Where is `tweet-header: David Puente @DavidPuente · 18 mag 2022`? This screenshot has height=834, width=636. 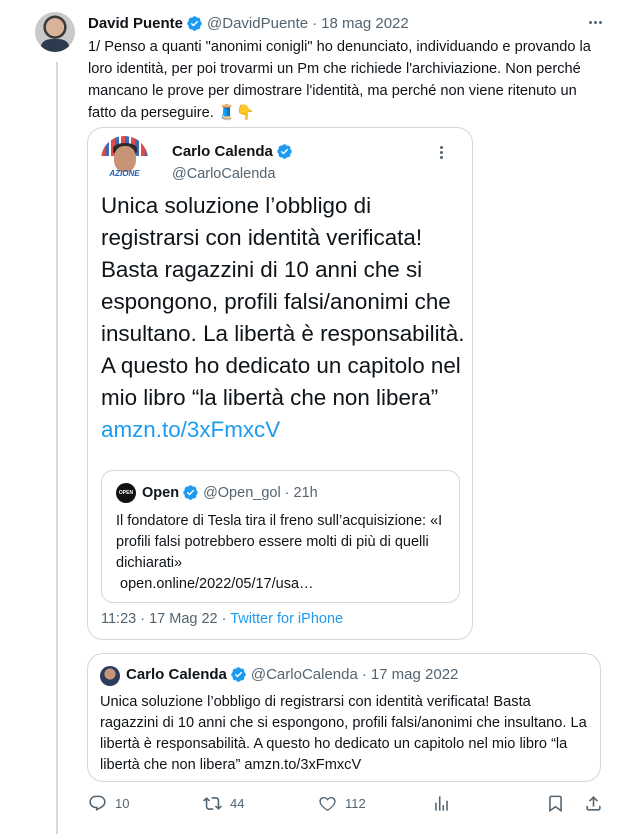
tweet-header: David Puente @DavidPuente · 18 mag 2022 is located at coordinates (248, 23).